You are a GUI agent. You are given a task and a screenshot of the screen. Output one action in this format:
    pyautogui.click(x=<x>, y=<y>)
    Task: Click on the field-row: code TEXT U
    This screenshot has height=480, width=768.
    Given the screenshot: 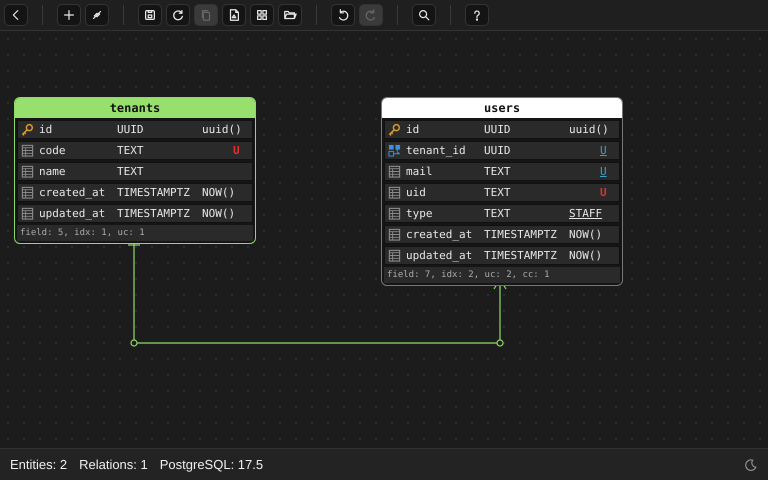 What is the action you would take?
    pyautogui.click(x=135, y=150)
    